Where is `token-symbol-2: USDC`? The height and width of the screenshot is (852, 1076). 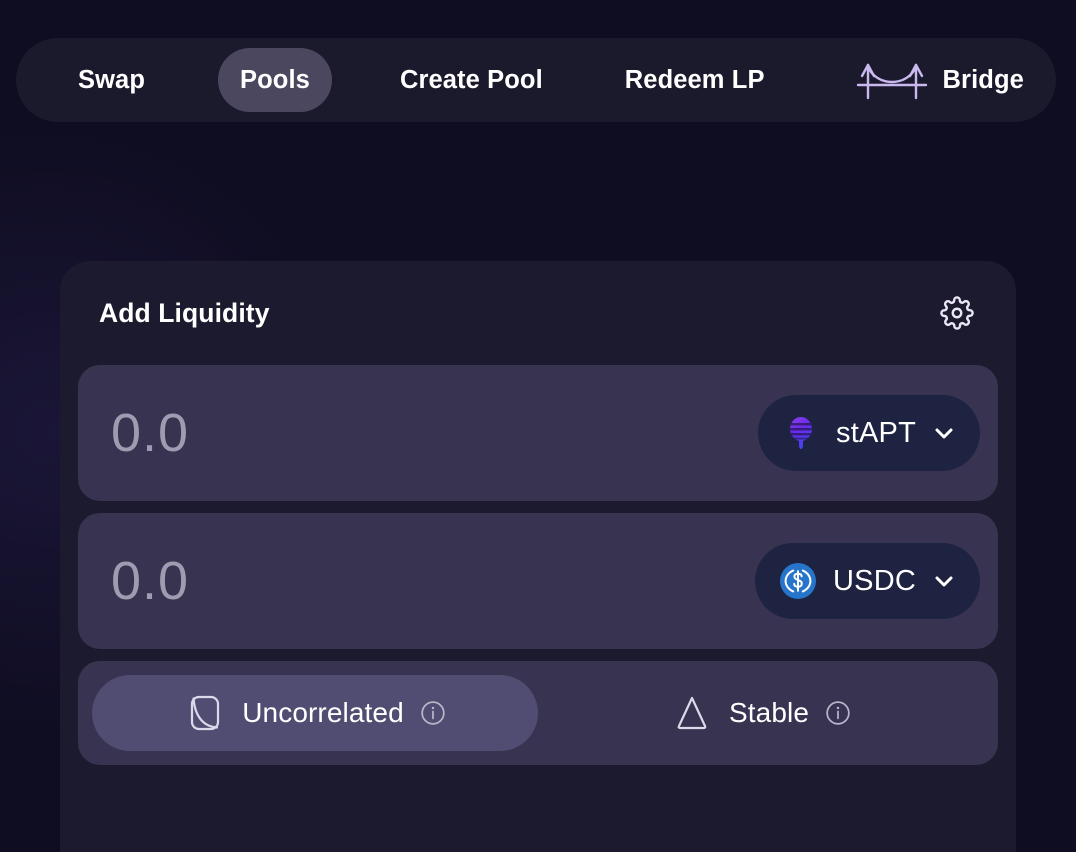 token-symbol-2: USDC is located at coordinates (874, 580).